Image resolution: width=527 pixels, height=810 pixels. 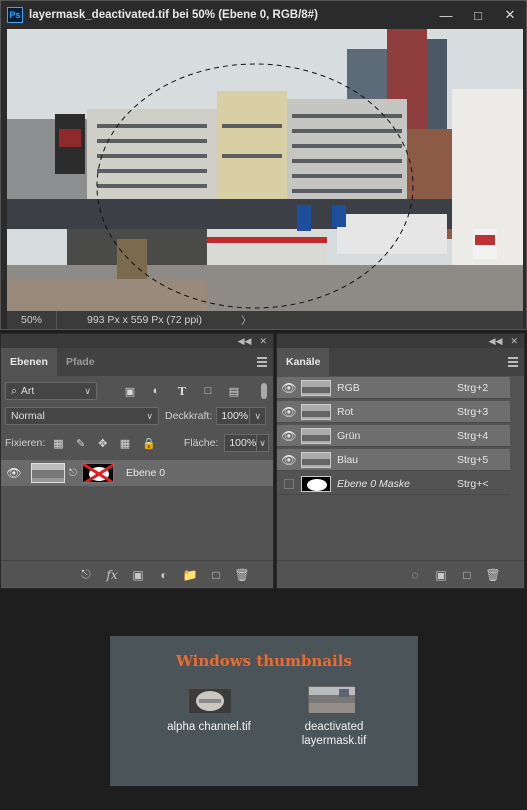 I want to click on channel-shortcut: Strg+4, so click(x=473, y=435).